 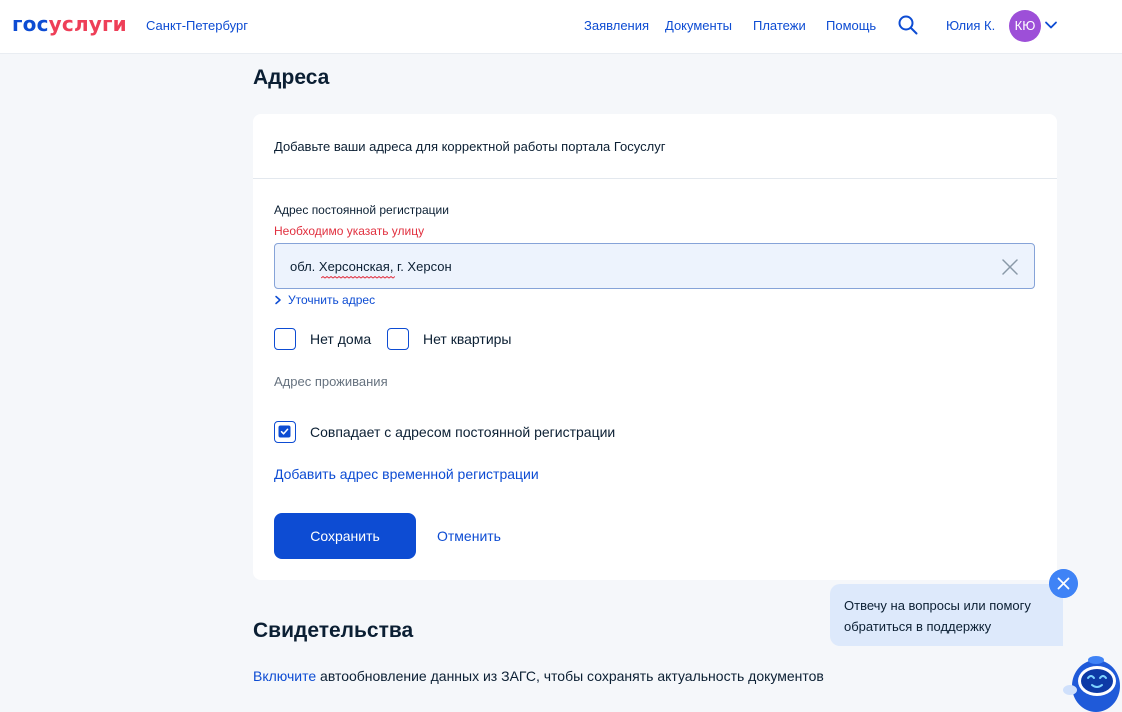 I want to click on avatar: КЮ, so click(x=1025, y=26).